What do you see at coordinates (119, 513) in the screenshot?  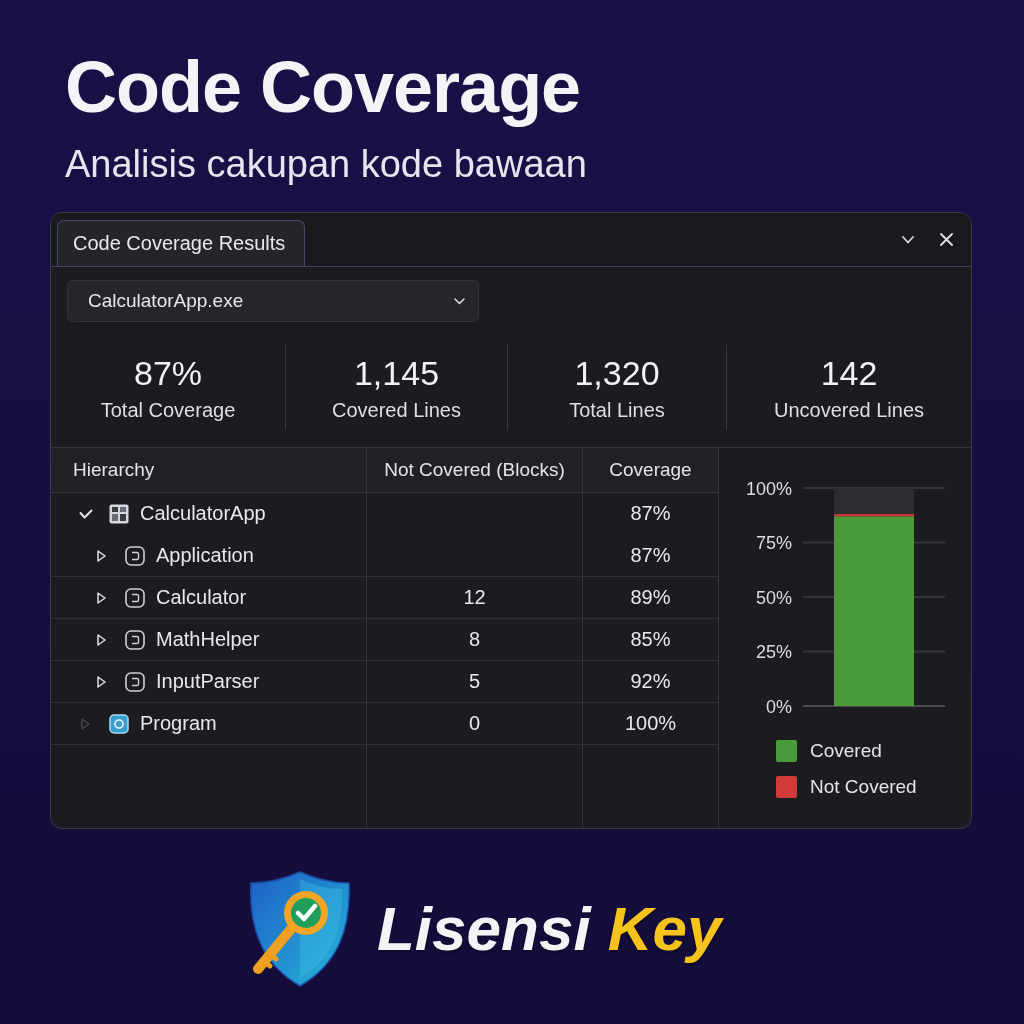 I see `grid-icon` at bounding box center [119, 513].